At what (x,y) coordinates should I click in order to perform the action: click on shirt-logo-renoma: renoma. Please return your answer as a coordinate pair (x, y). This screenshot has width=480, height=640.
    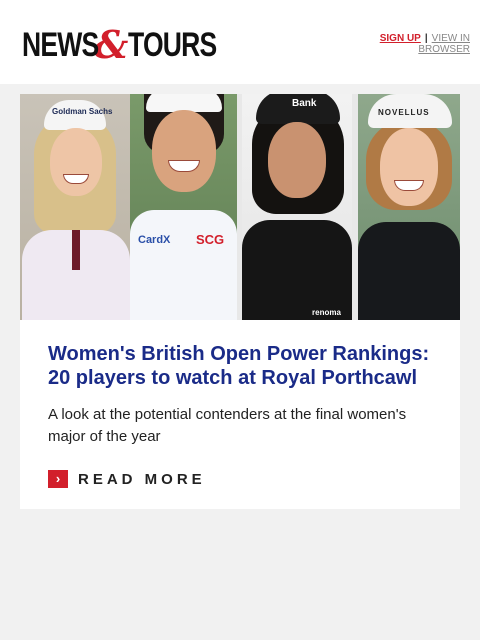
    Looking at the image, I should click on (326, 312).